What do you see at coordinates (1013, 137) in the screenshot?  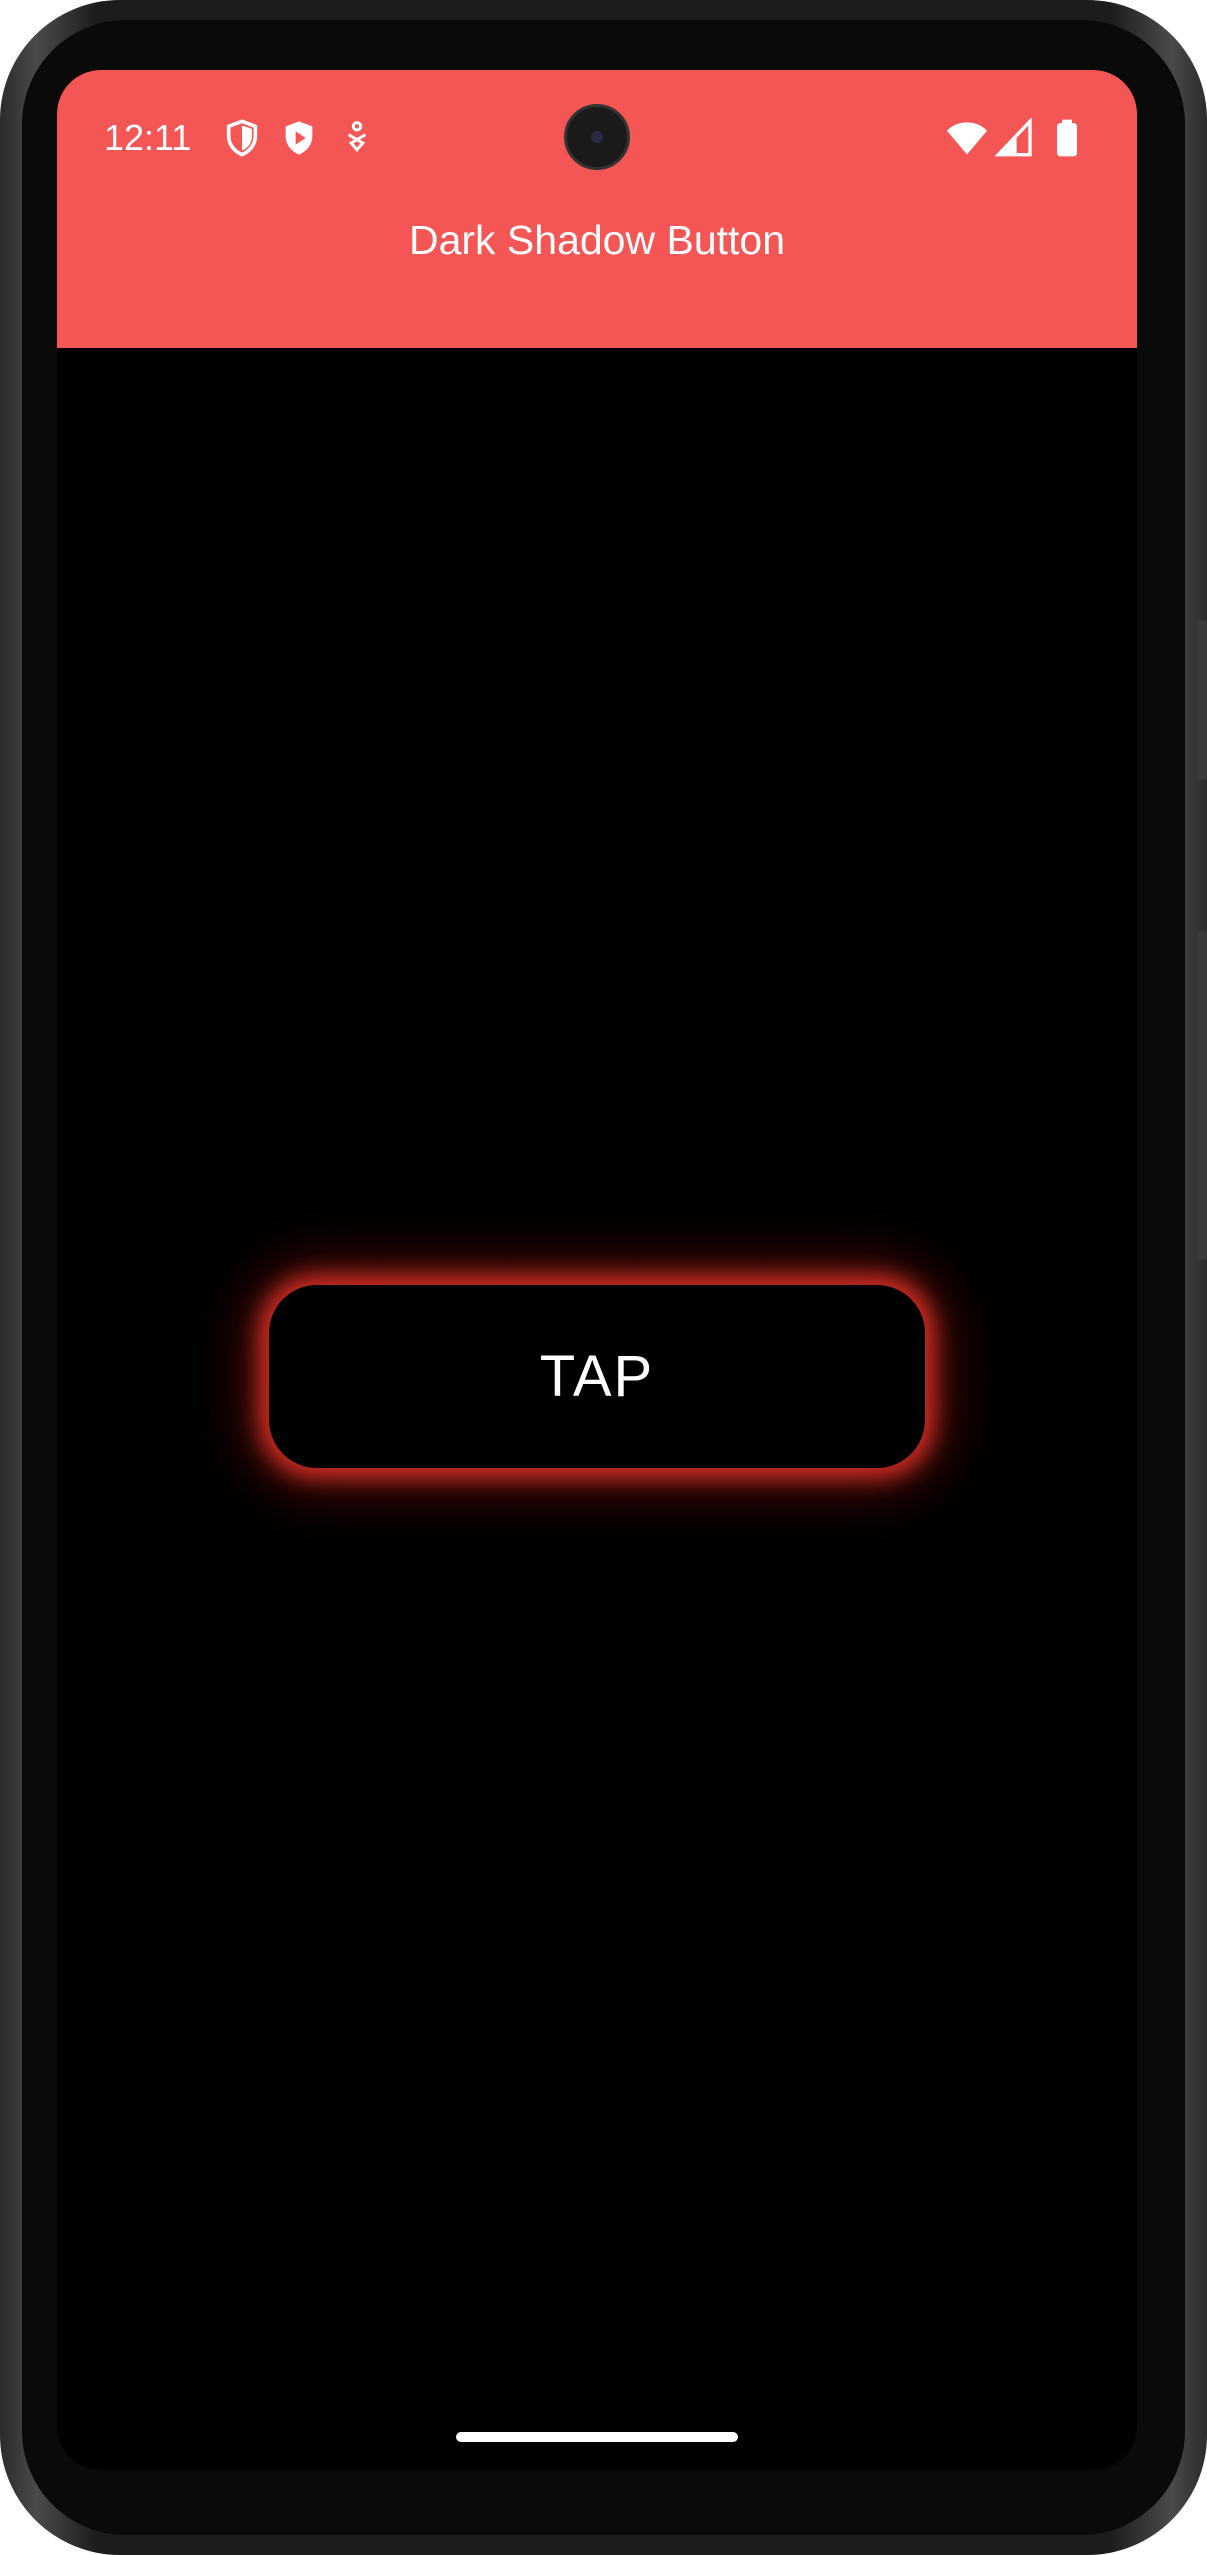 I see `cellular-signal-icon` at bounding box center [1013, 137].